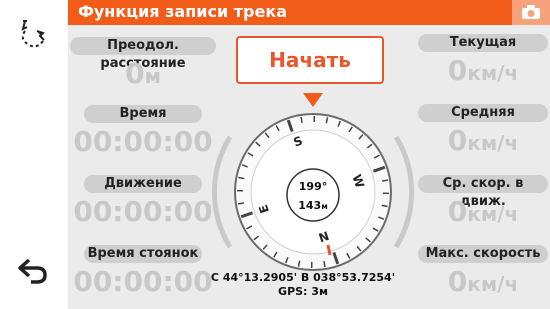 The width and height of the screenshot is (550, 309). Describe the element at coordinates (143, 73) in the screenshot. I see `stat-value: 0м` at that location.